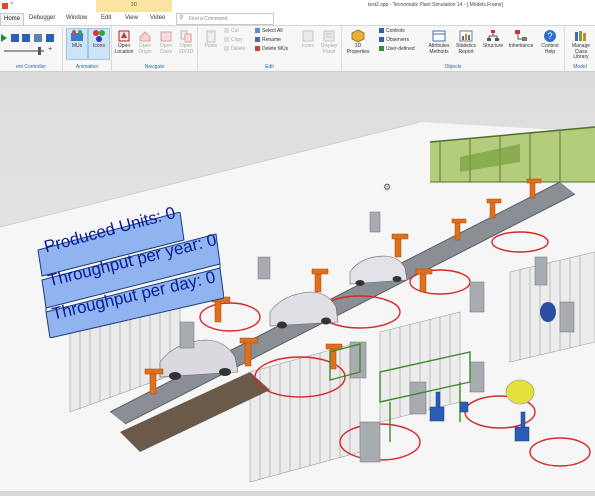 The image size is (595, 496). What do you see at coordinates (465, 49) in the screenshot?
I see `statistics-report-label: Statistics Report` at bounding box center [465, 49].